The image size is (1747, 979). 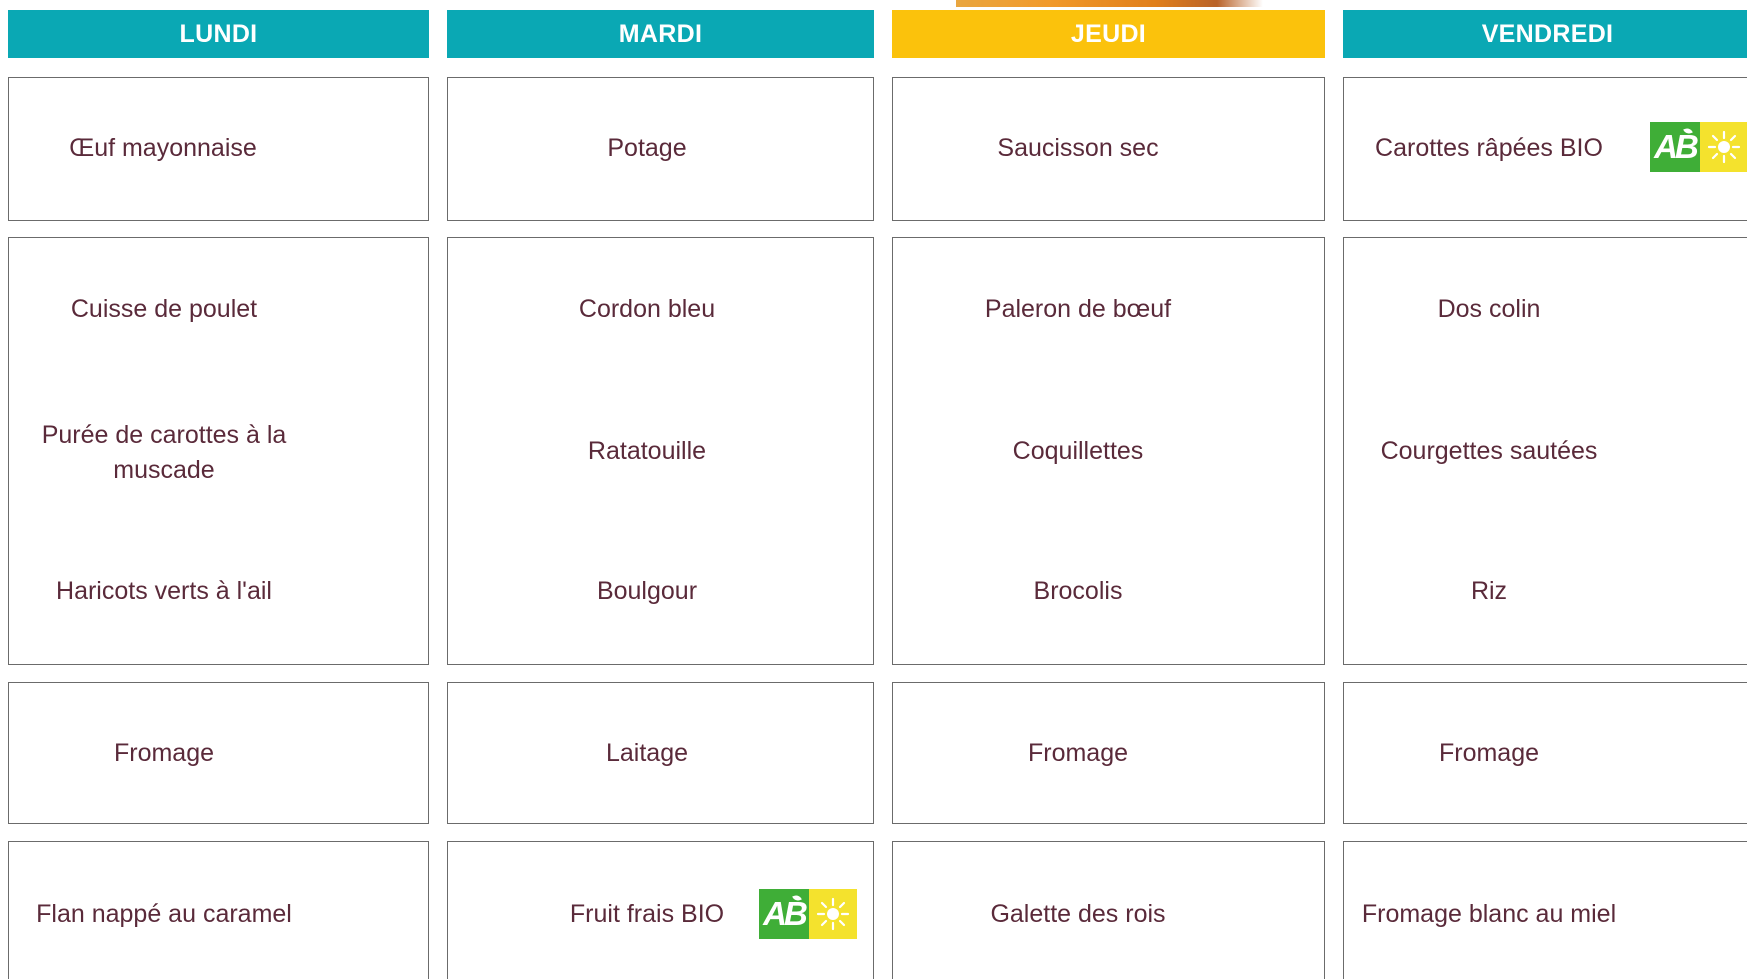 I want to click on day-header-jeudi: JEUDI, so click(x=1108, y=34).